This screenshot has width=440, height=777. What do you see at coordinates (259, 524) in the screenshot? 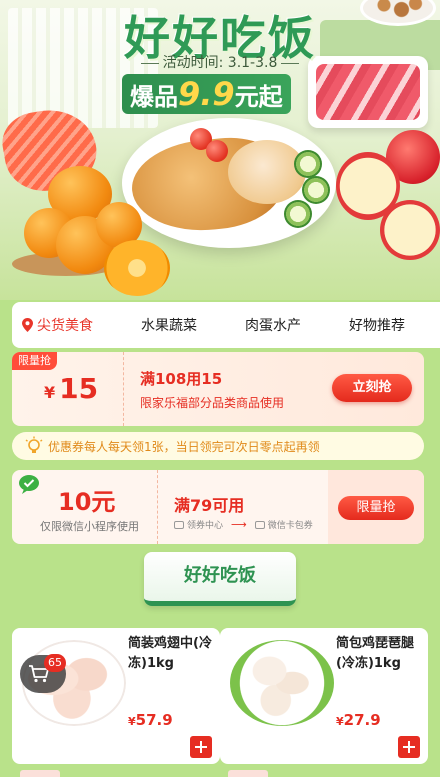
I see `card-package-icon` at bounding box center [259, 524].